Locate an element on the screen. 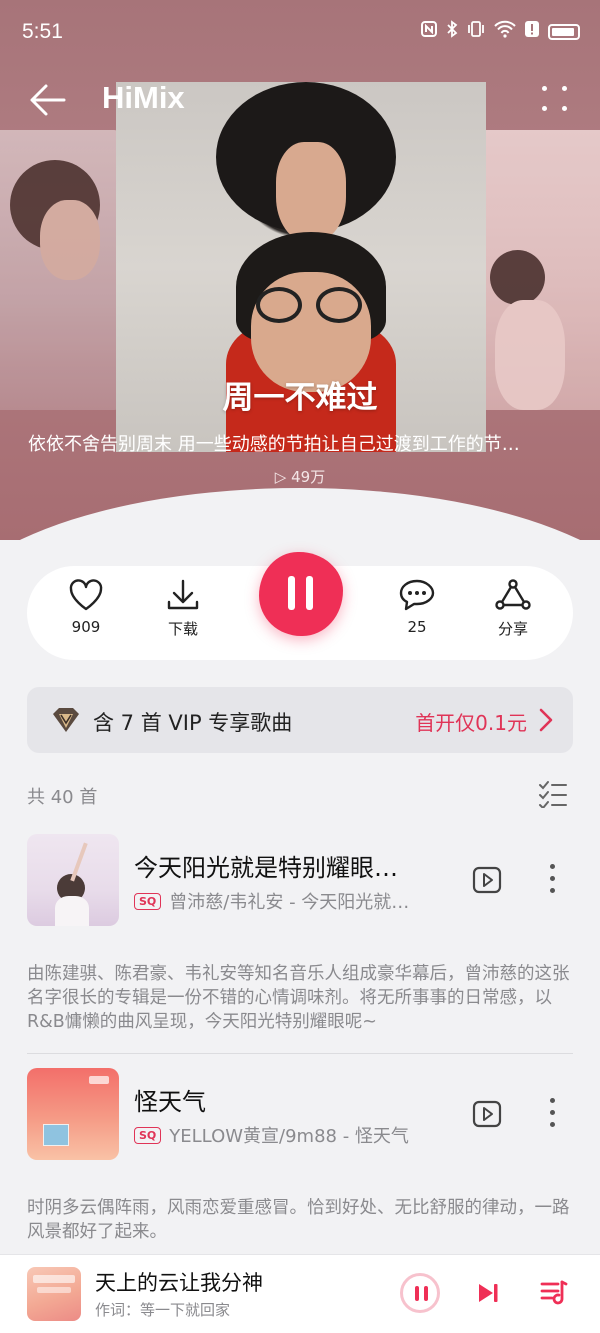 The image size is (600, 1333). now-playing-lyric: 作词：等一下就回家 is located at coordinates (163, 1310).